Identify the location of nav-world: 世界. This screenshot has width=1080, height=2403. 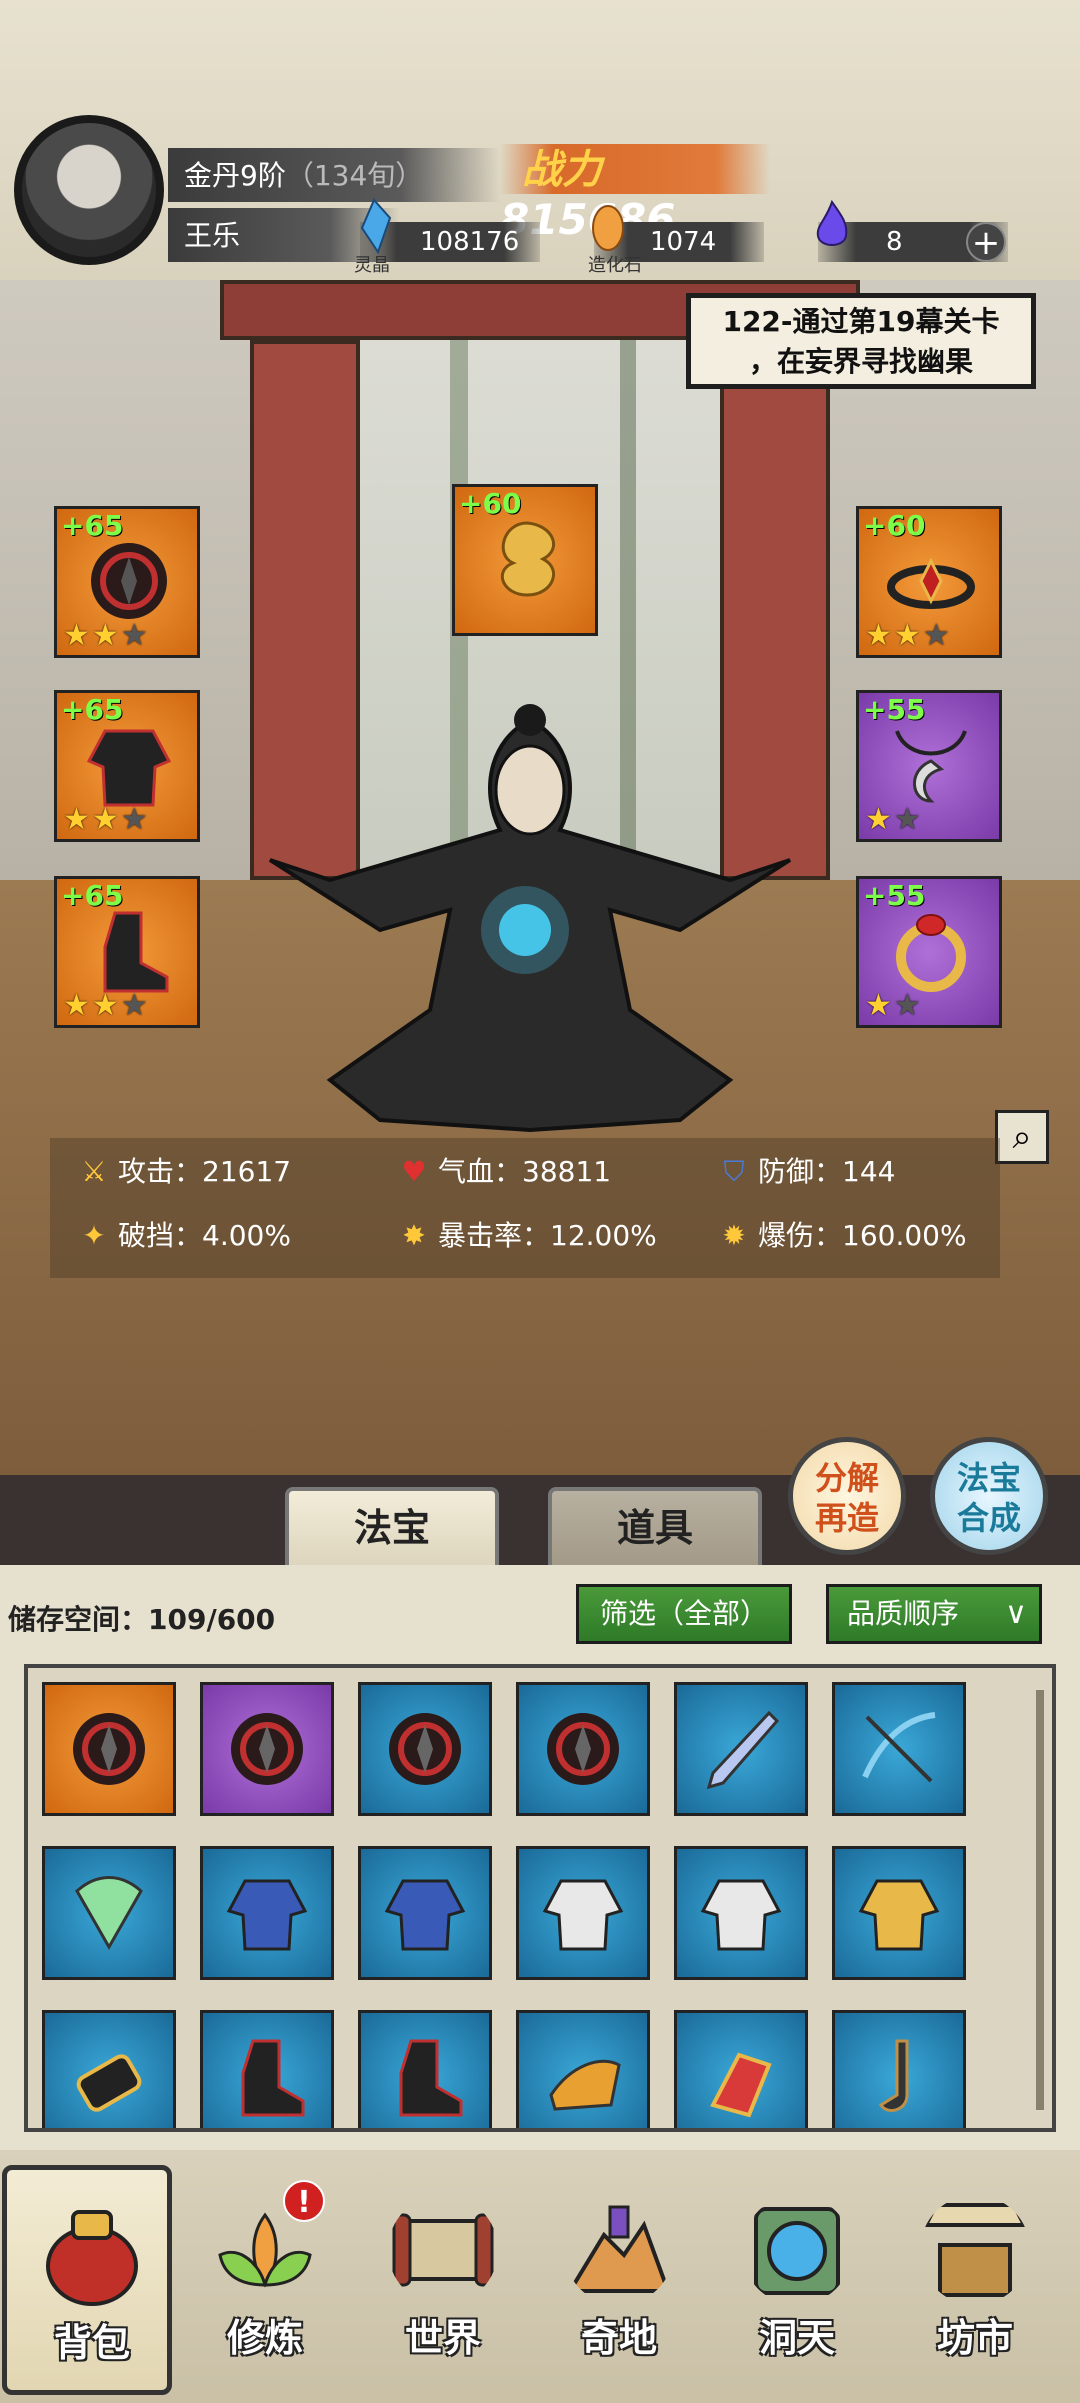
(443, 2280).